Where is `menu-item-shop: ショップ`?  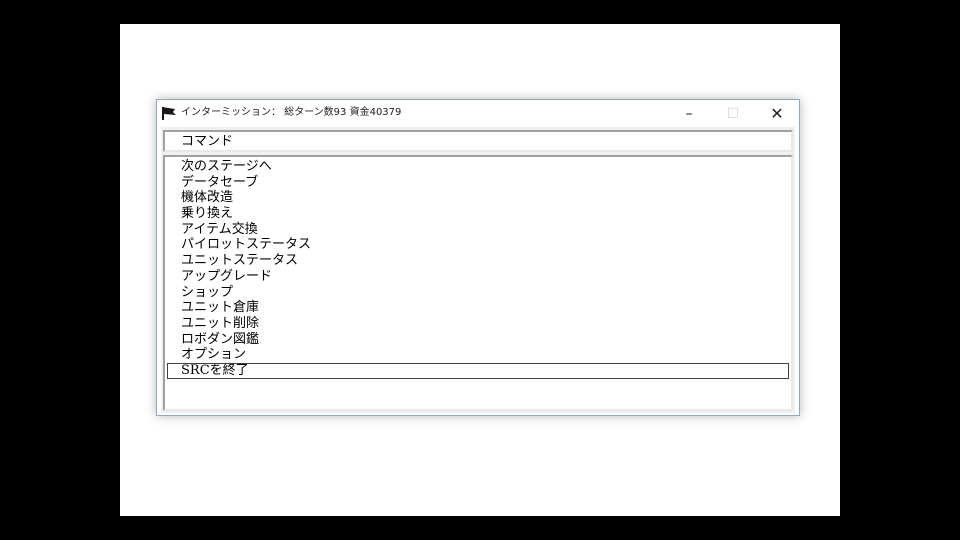
menu-item-shop: ショップ is located at coordinates (478, 293).